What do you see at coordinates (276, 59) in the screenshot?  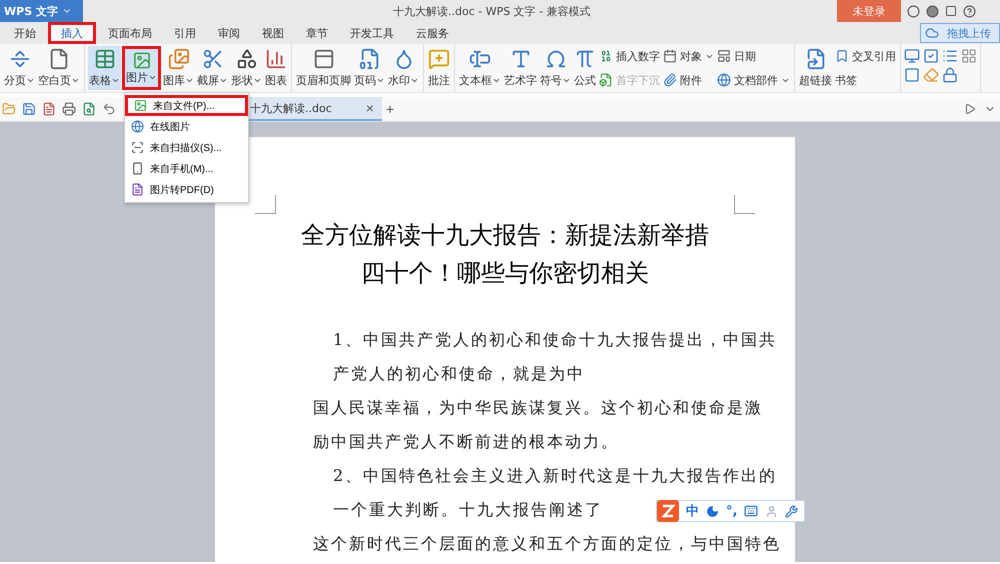 I see `chart-icon` at bounding box center [276, 59].